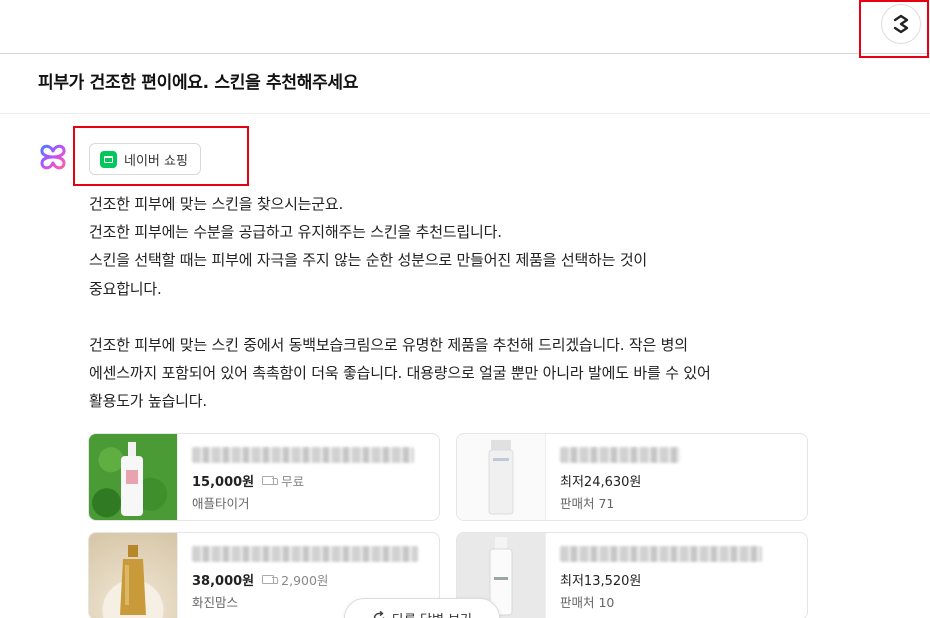  Describe the element at coordinates (215, 602) in the screenshot. I see `product-seller: 화진맘스` at that location.